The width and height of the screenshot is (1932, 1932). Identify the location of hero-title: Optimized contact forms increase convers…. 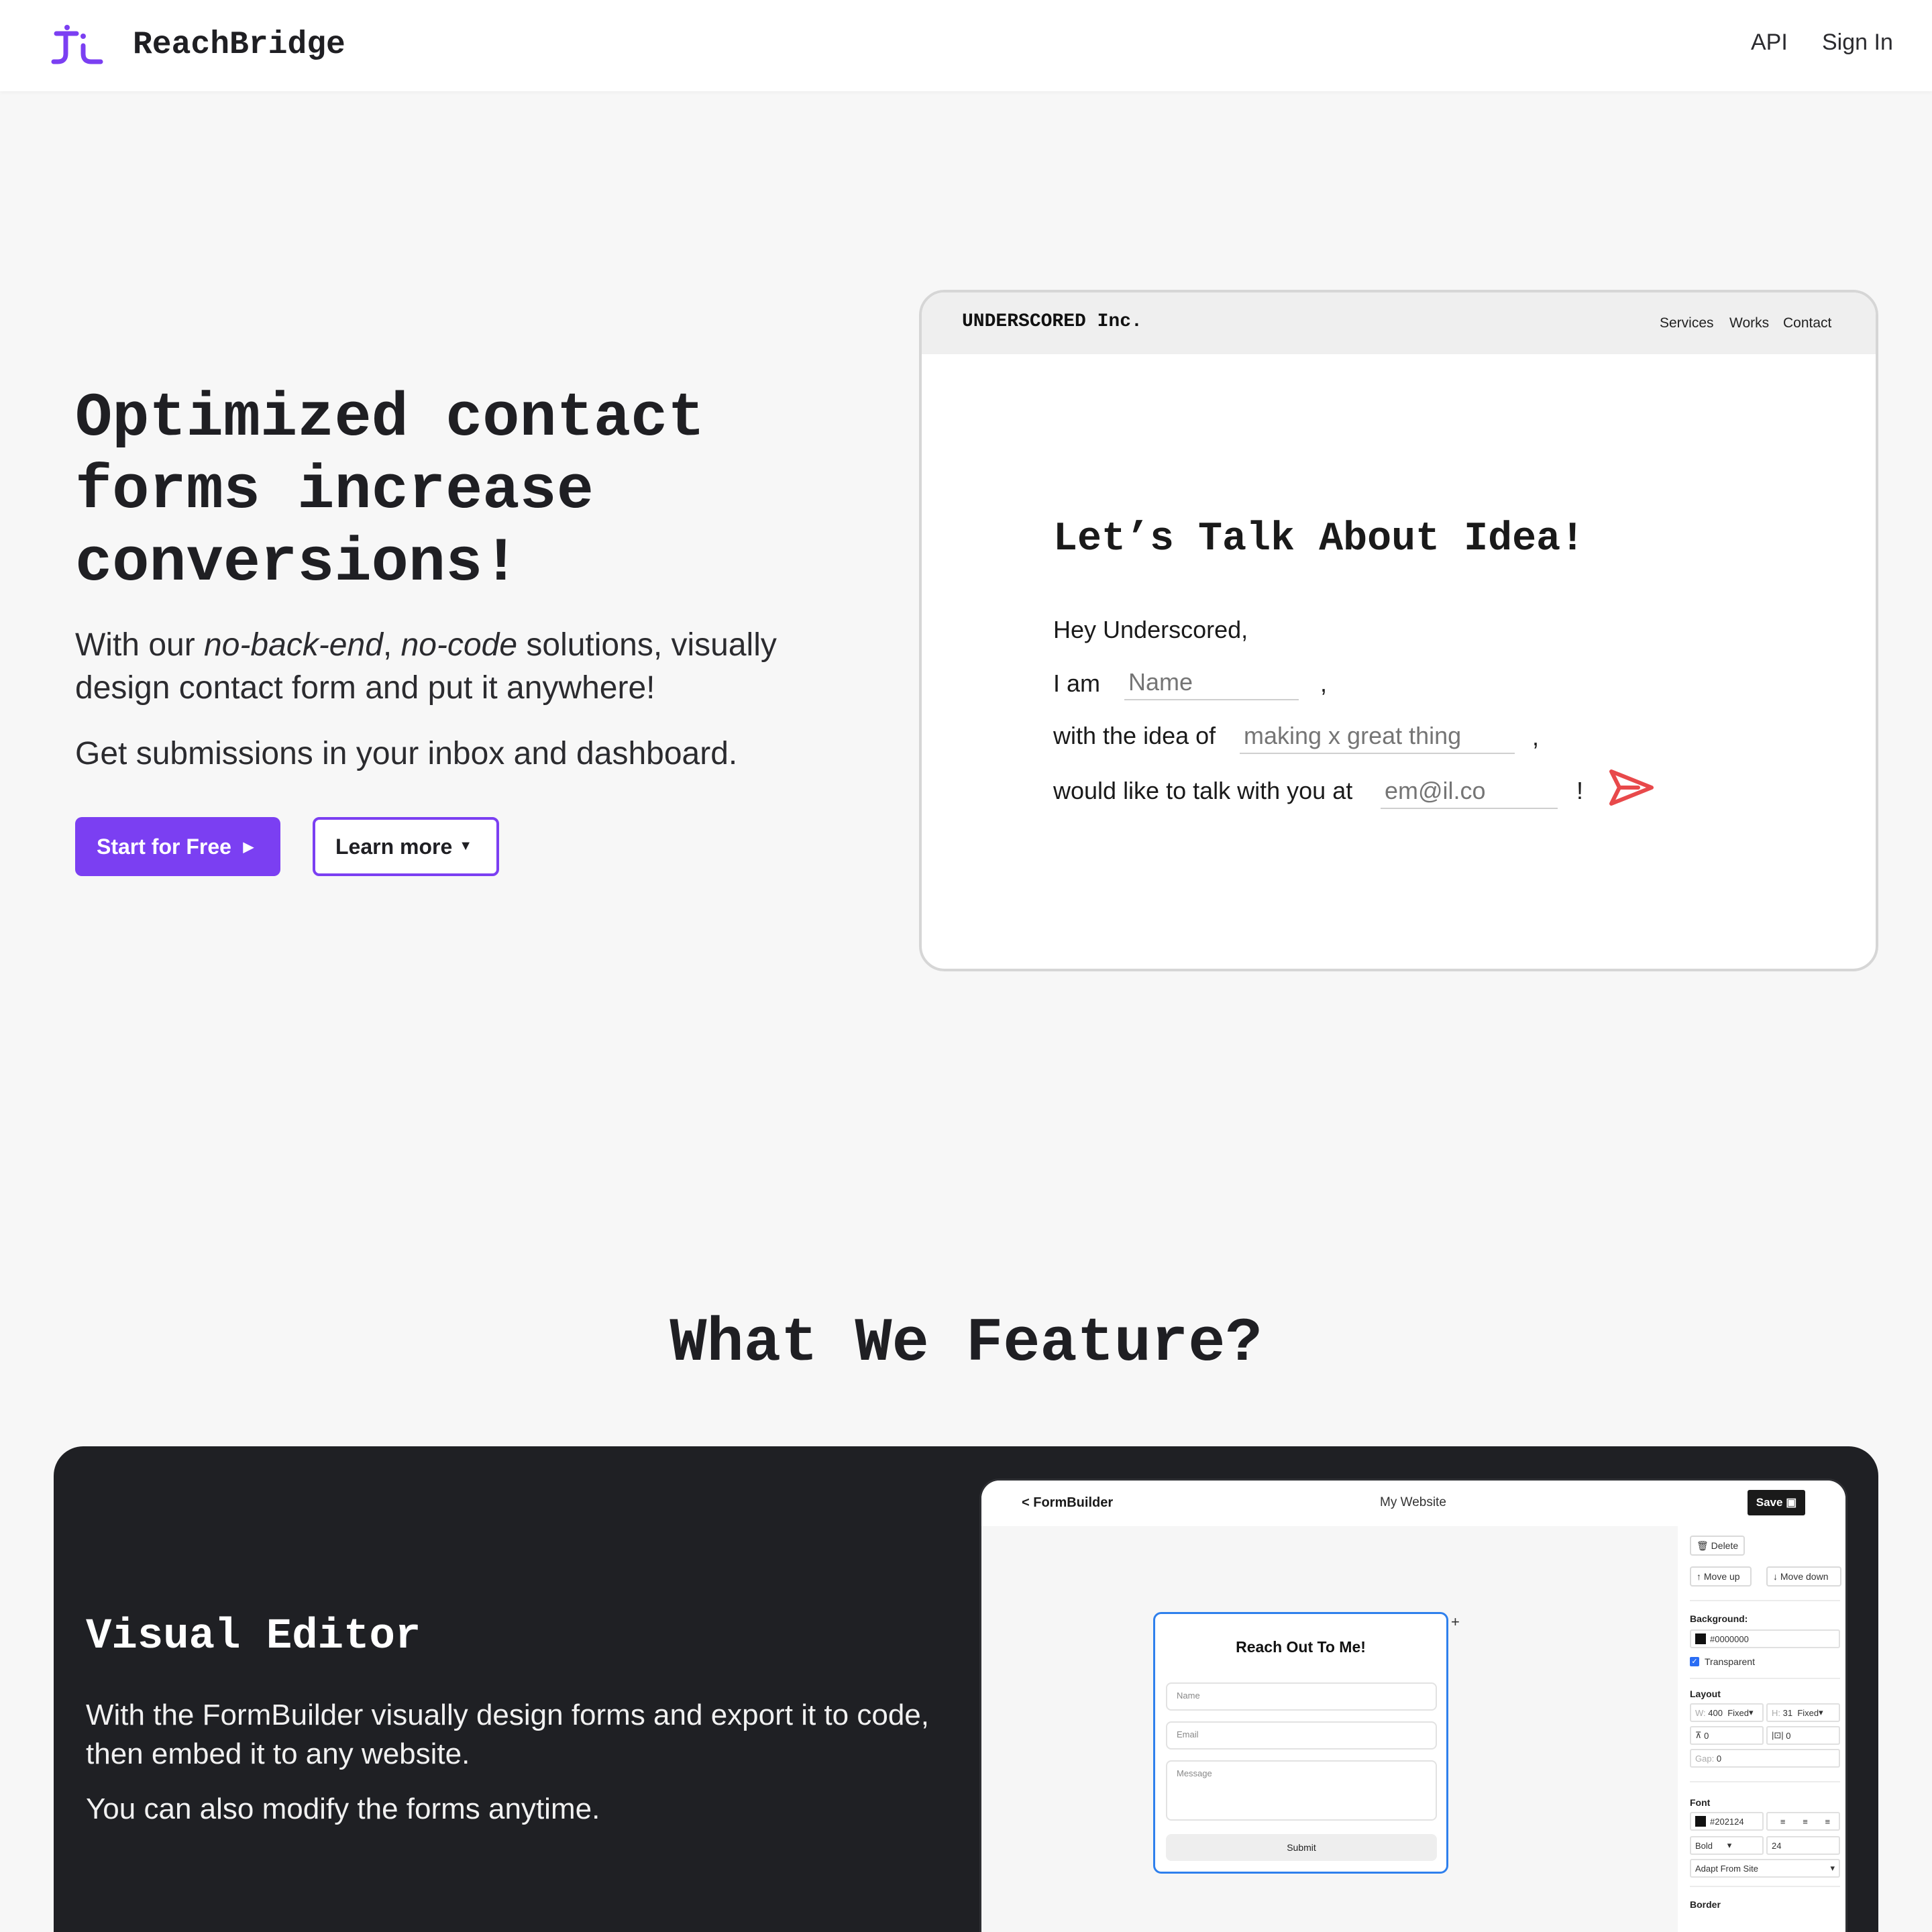
(461, 491).